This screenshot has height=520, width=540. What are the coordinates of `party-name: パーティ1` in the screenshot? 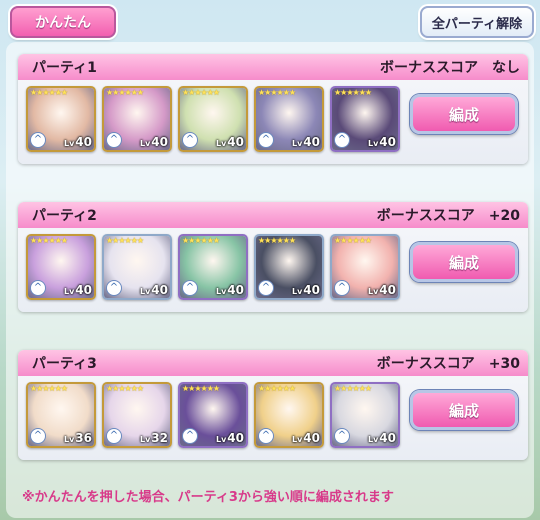 It's located at (64, 68).